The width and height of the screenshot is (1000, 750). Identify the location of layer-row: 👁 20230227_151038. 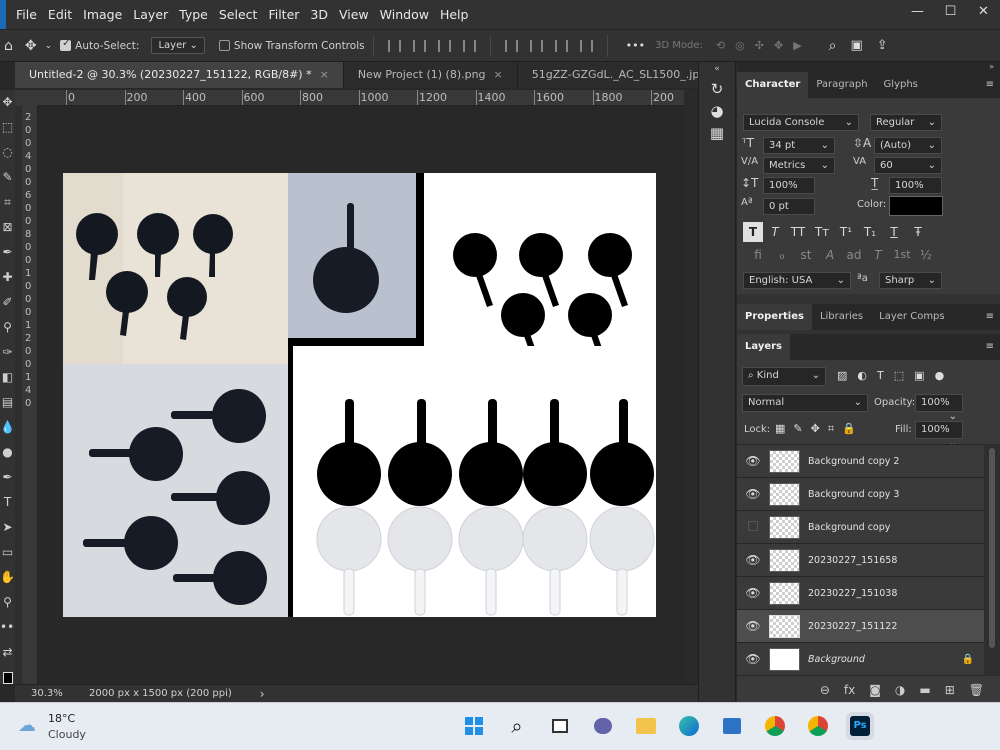
(860, 593).